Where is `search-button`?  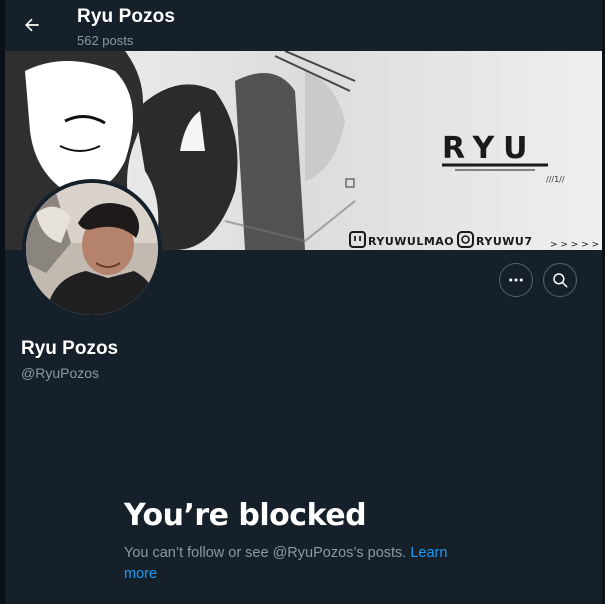 search-button is located at coordinates (560, 280).